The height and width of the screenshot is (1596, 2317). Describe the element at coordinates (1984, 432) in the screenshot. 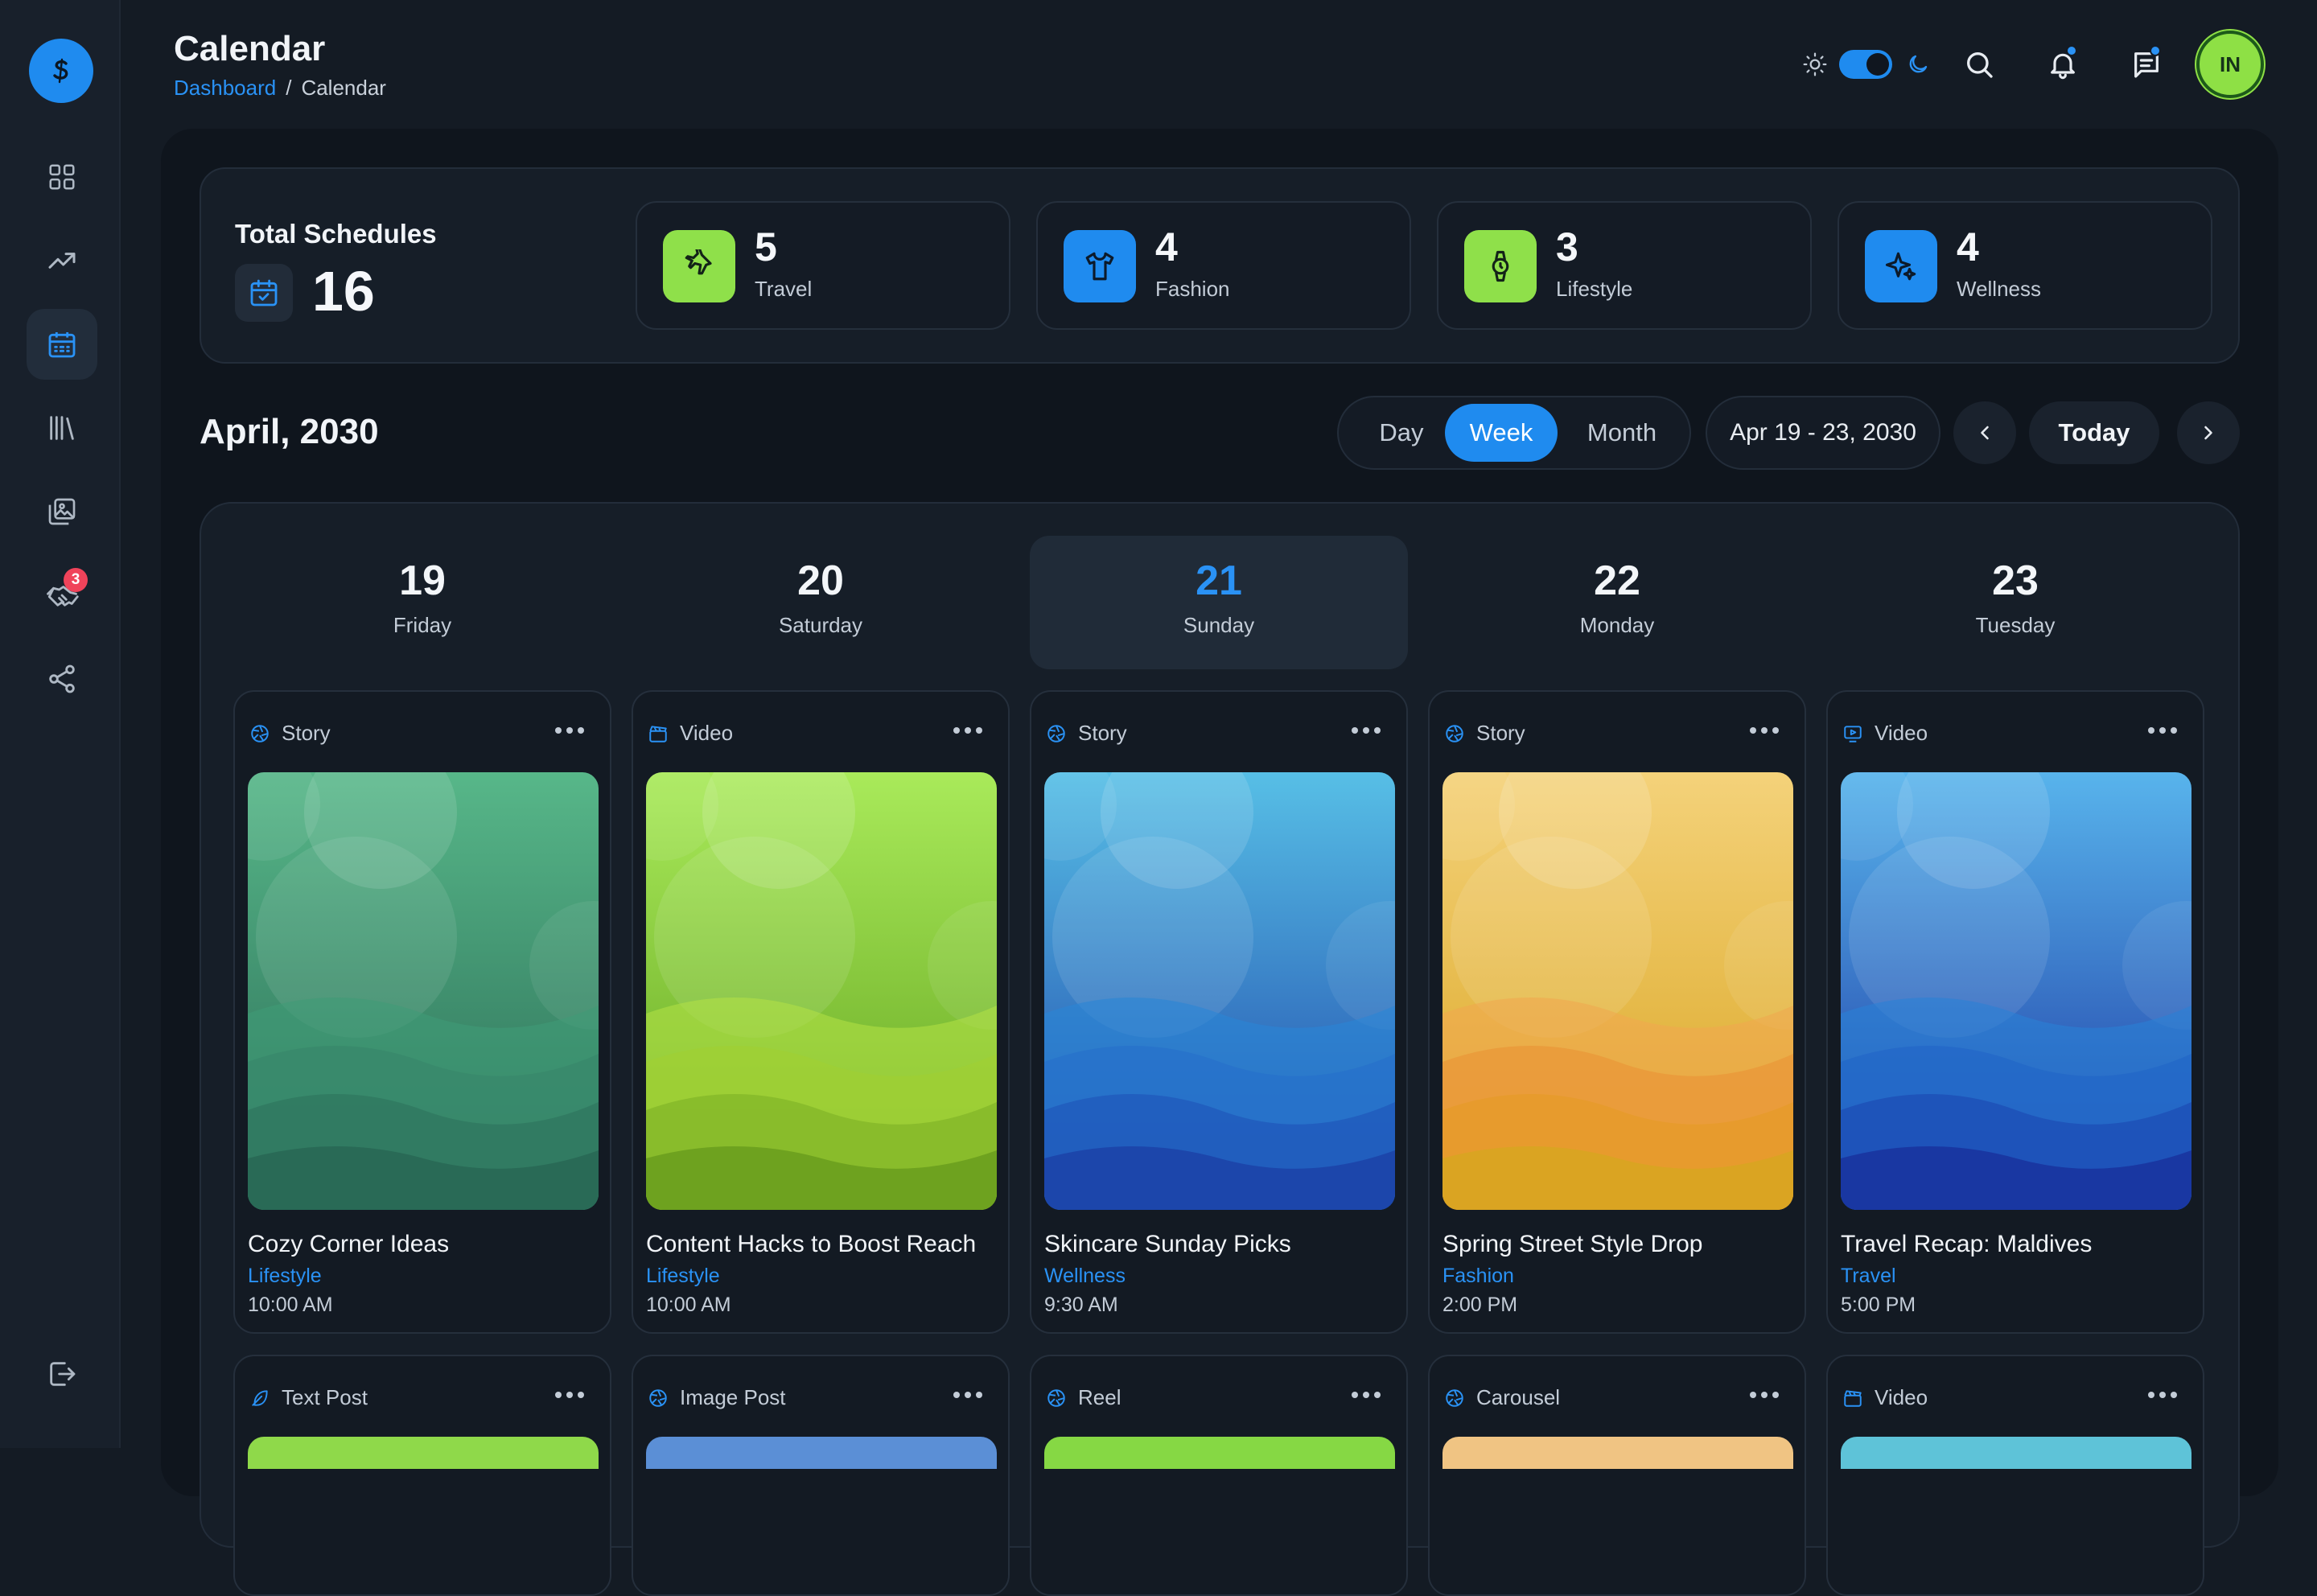

I see `prev-week-button` at that location.